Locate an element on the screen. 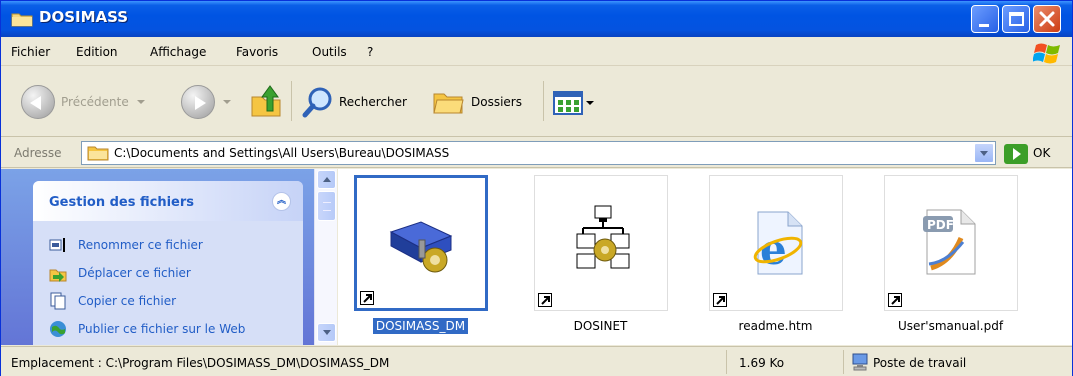 The image size is (1073, 376). go-button: OK is located at coordinates (1041, 153).